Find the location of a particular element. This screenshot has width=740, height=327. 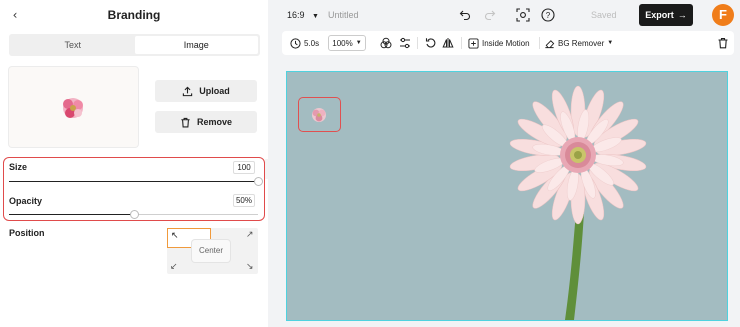

upload-label: Upload is located at coordinates (214, 91).